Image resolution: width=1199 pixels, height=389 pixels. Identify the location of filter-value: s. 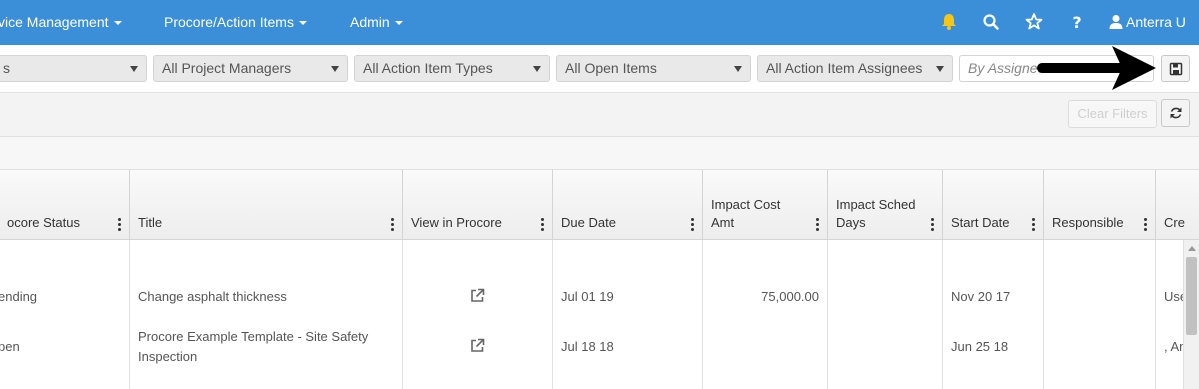
(6, 68).